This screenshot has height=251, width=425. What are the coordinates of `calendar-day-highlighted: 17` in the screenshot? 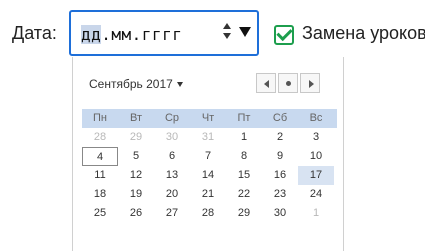 It's located at (316, 175).